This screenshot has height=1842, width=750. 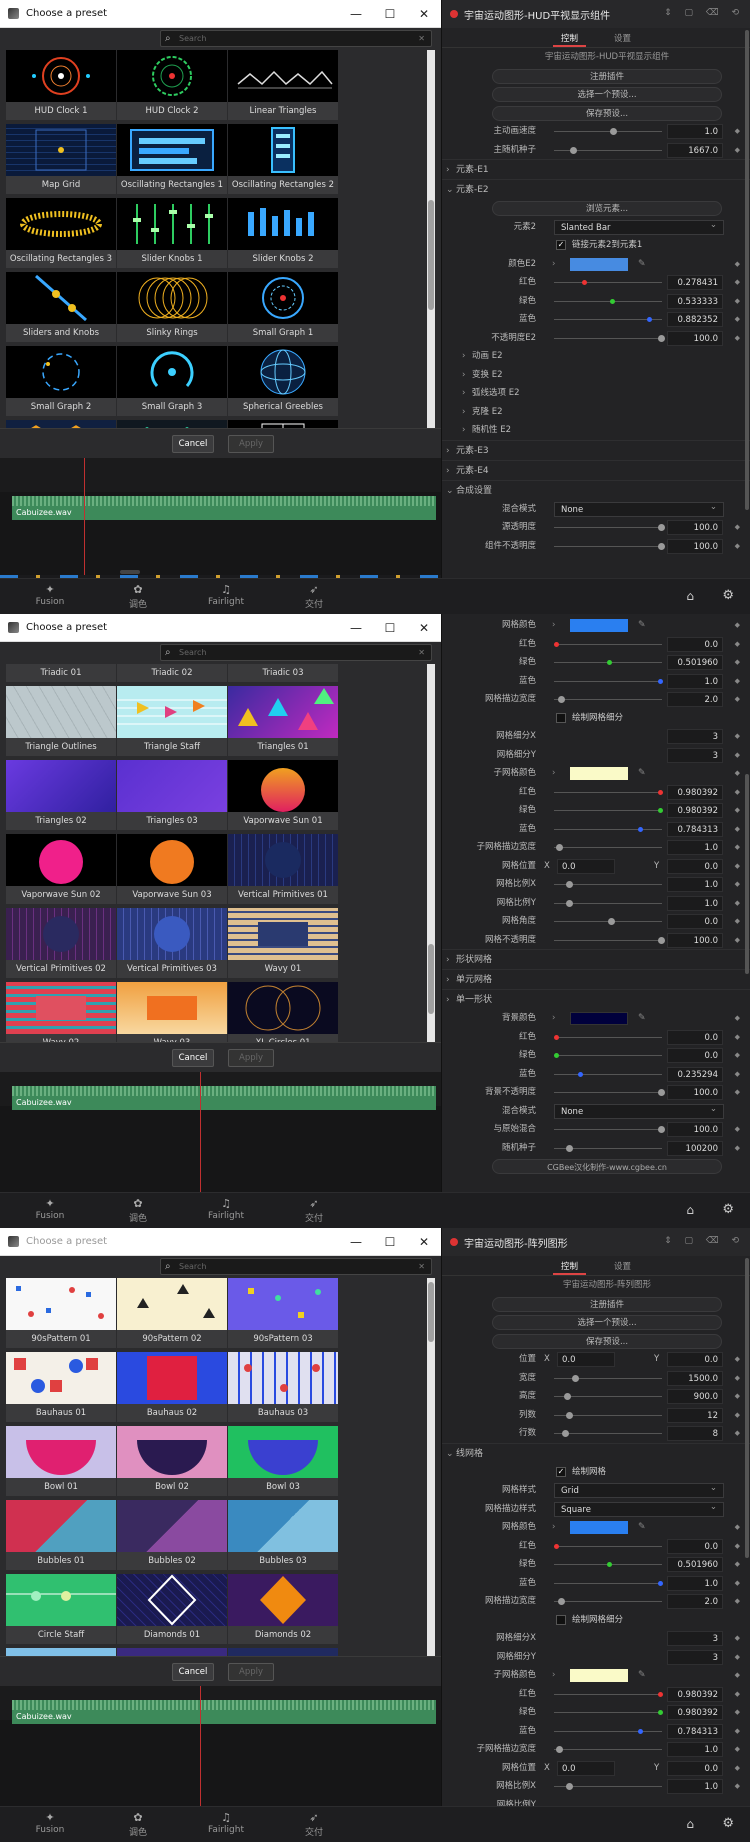 What do you see at coordinates (172, 381) in the screenshot?
I see `preset-tile: Small Graph 3` at bounding box center [172, 381].